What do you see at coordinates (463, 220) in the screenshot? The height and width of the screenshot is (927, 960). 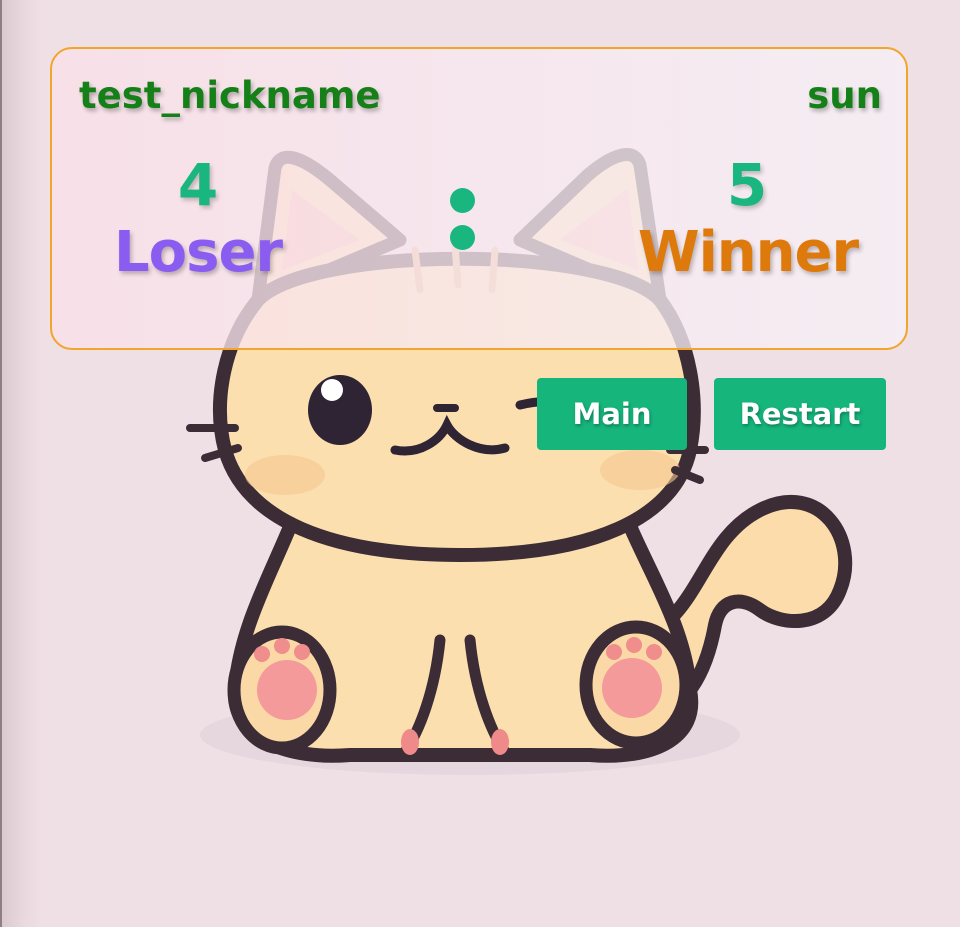 I see `score-separator-colon` at bounding box center [463, 220].